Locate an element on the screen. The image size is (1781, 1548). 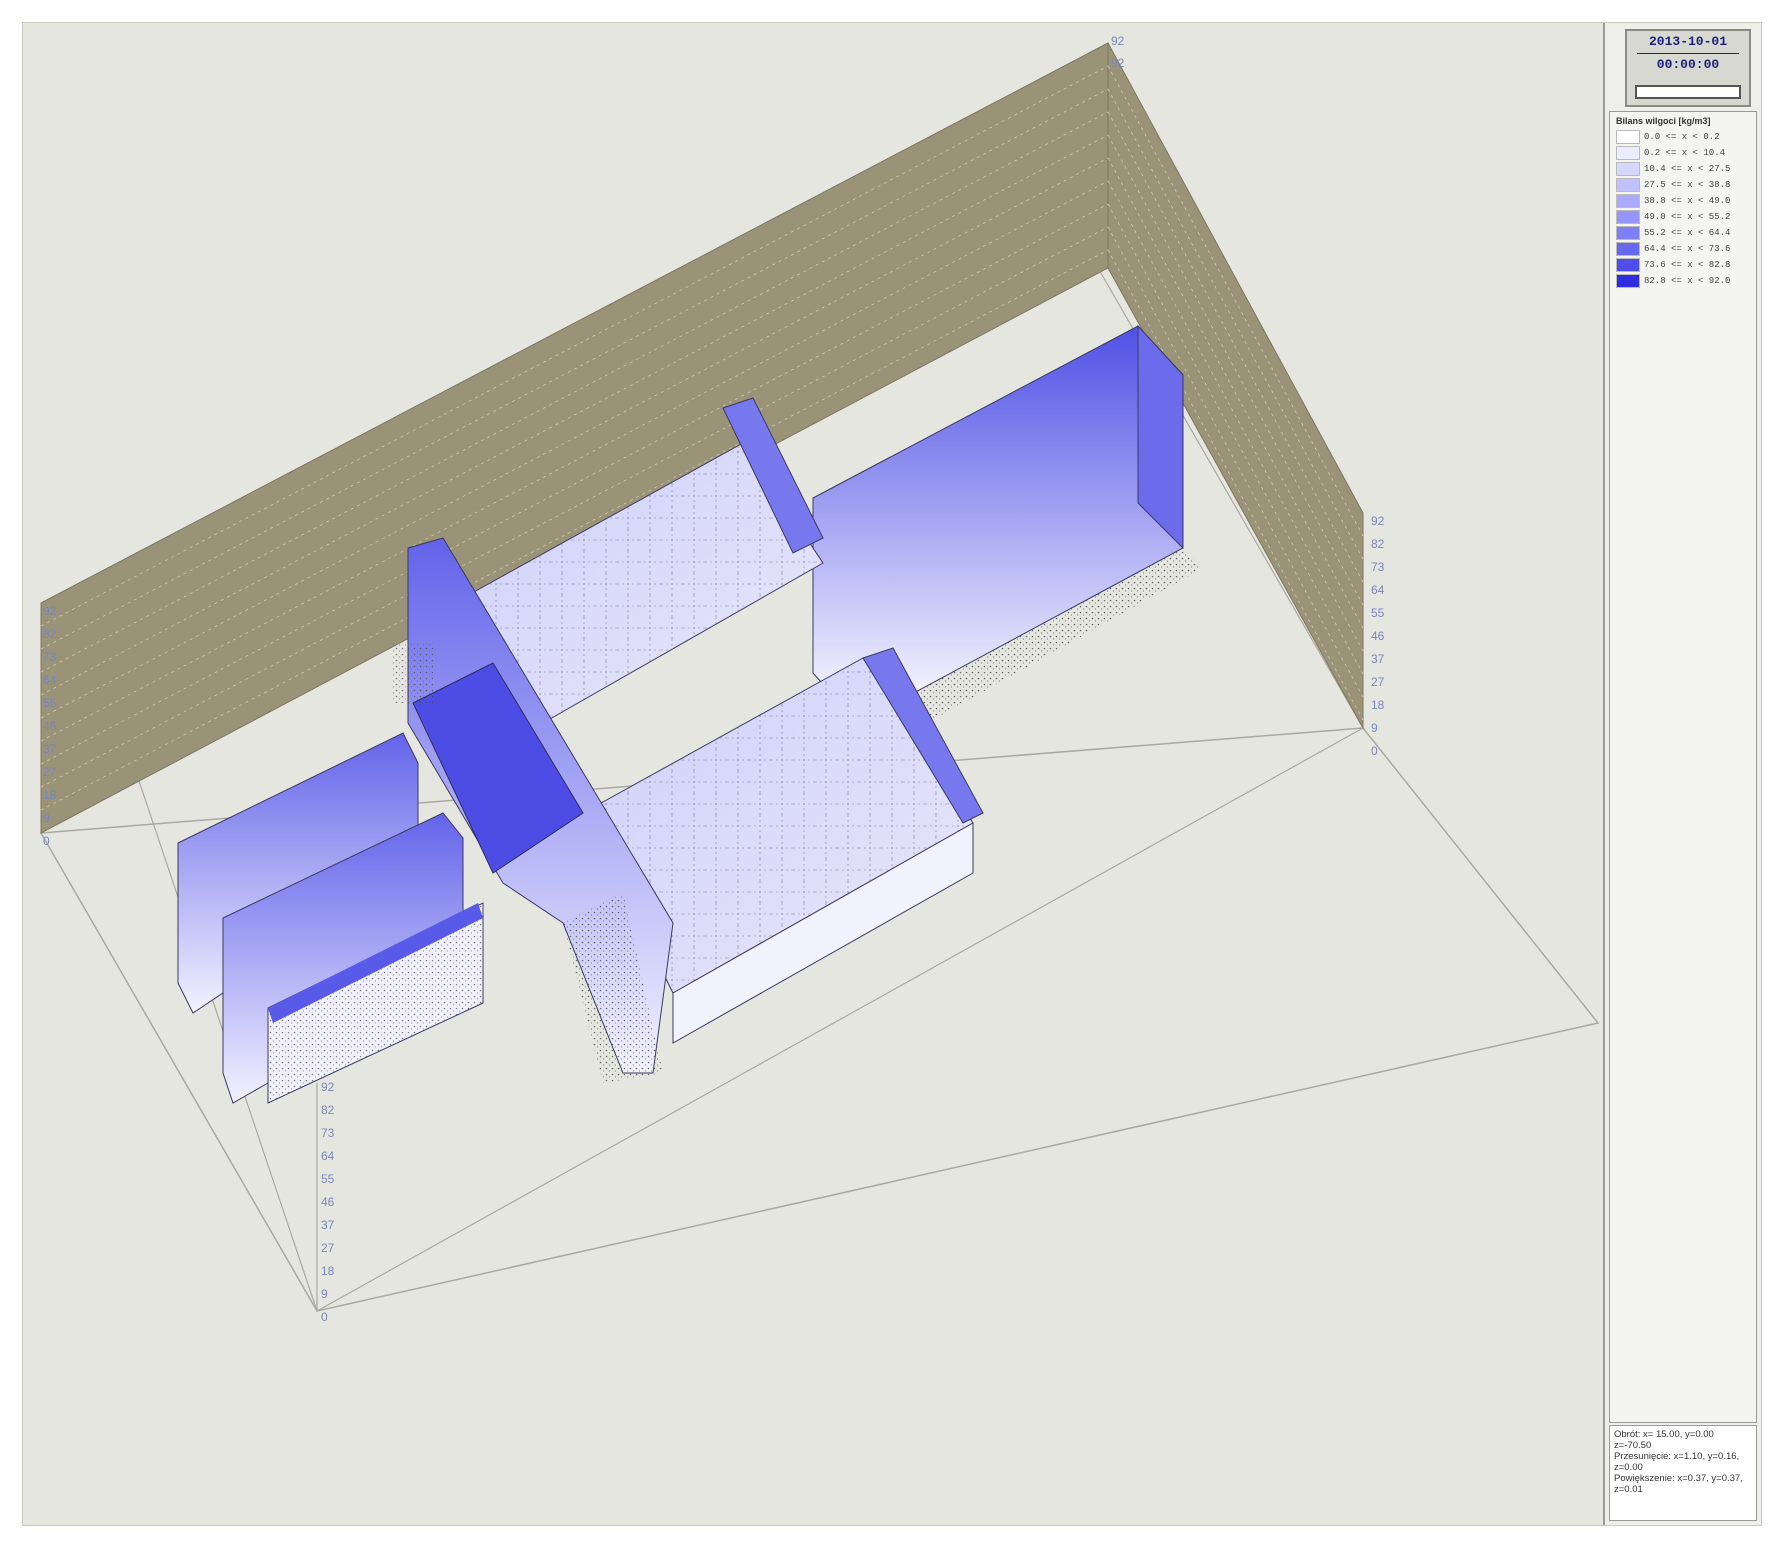
right-wall-tick: 9 is located at coordinates (1374, 728).